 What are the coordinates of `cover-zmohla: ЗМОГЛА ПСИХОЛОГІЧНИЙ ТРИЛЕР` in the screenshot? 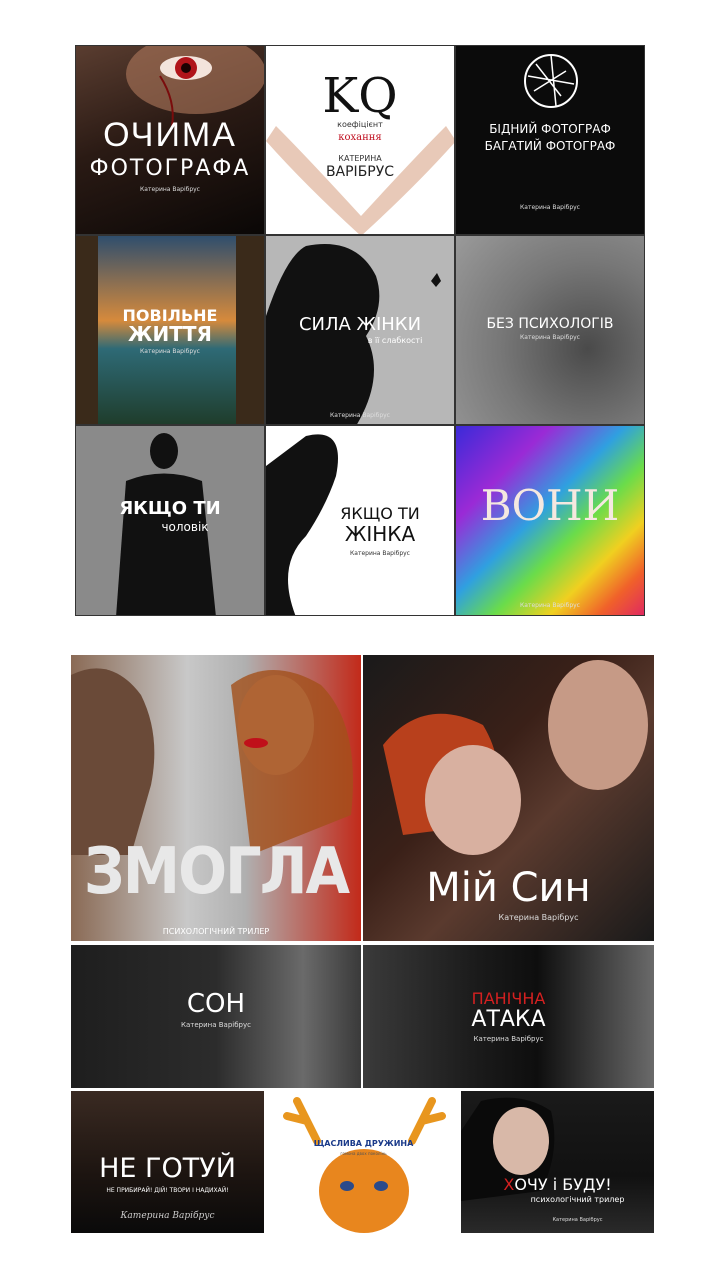 It's located at (216, 798).